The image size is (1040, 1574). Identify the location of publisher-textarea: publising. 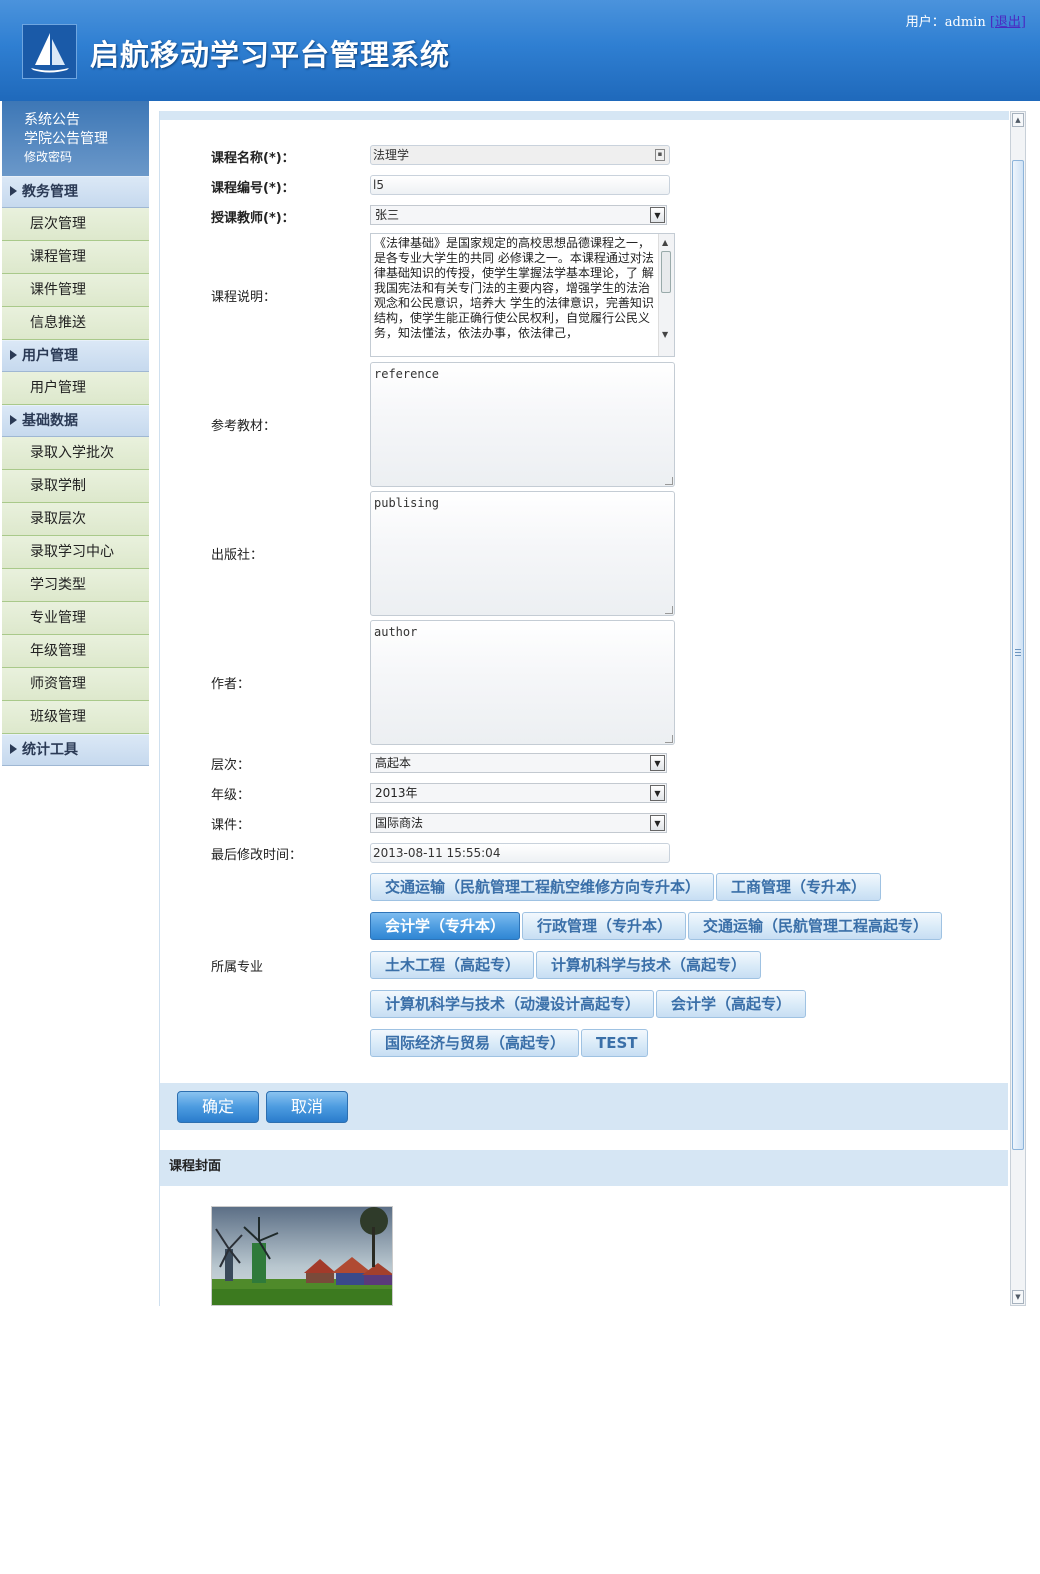
(522, 553).